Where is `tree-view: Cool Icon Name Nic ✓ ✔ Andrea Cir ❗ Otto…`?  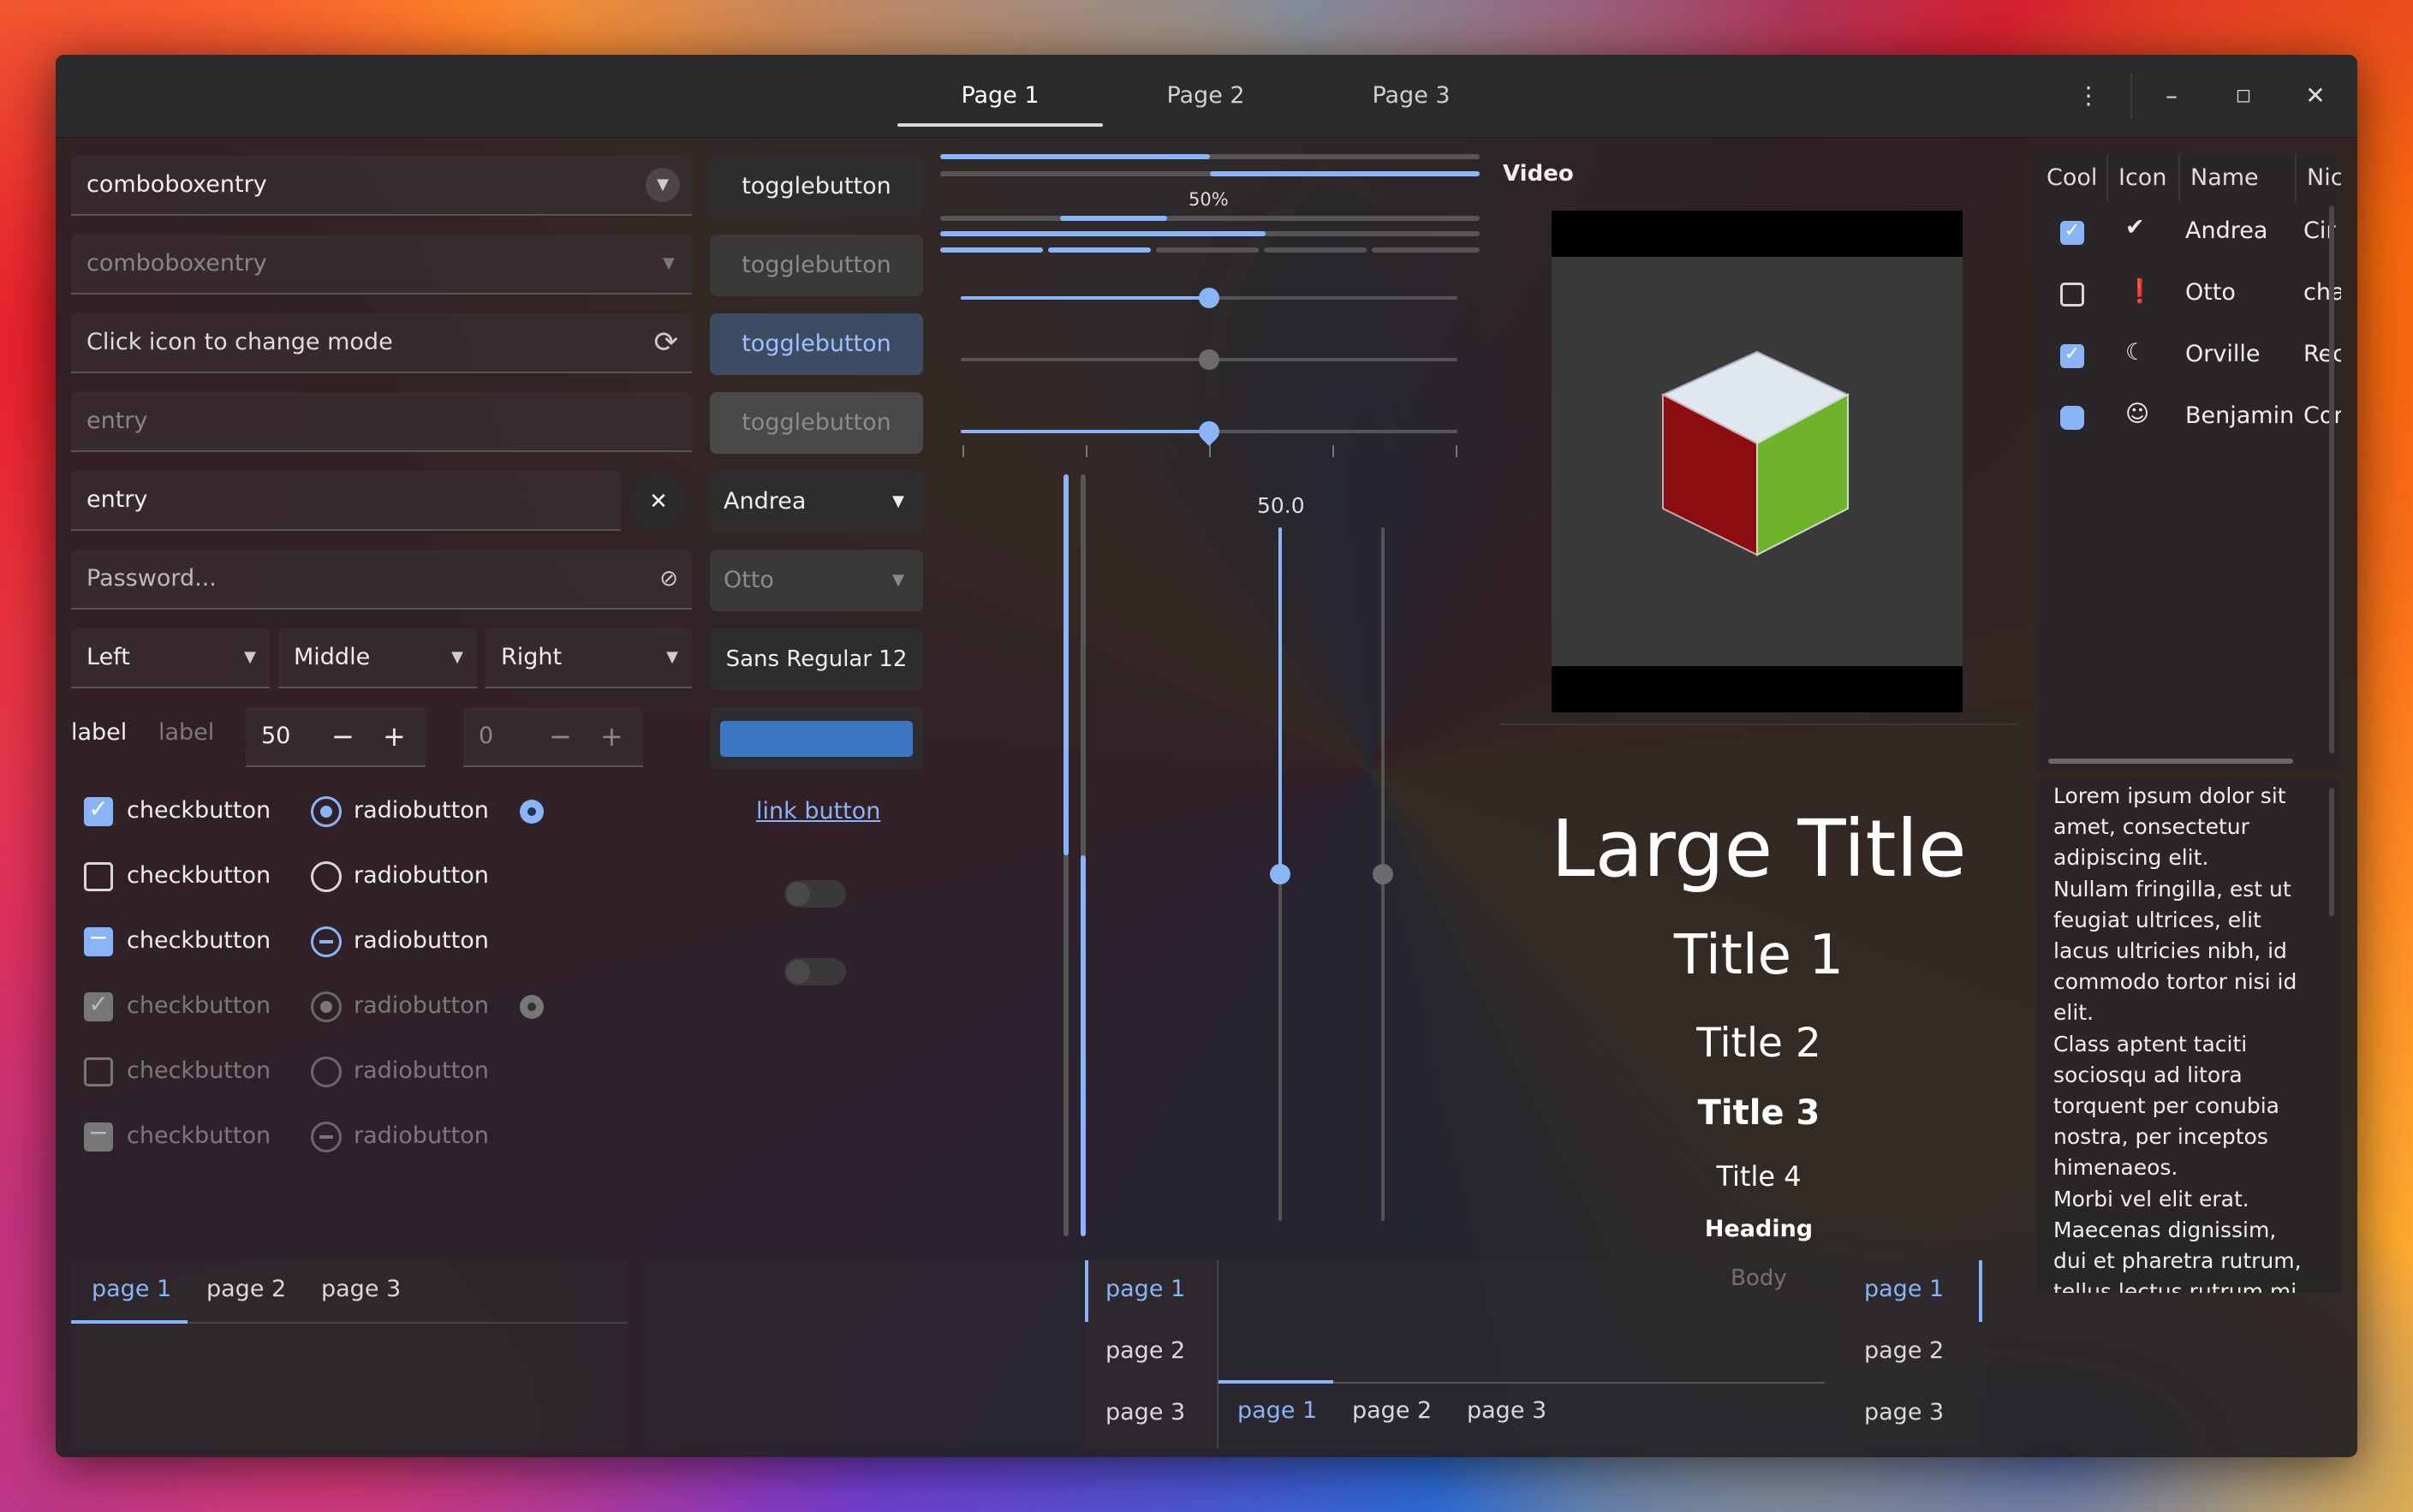 tree-view: Cool Icon Name Nic ✓ ✔ Andrea Cir ❗ Otto… is located at coordinates (2188, 462).